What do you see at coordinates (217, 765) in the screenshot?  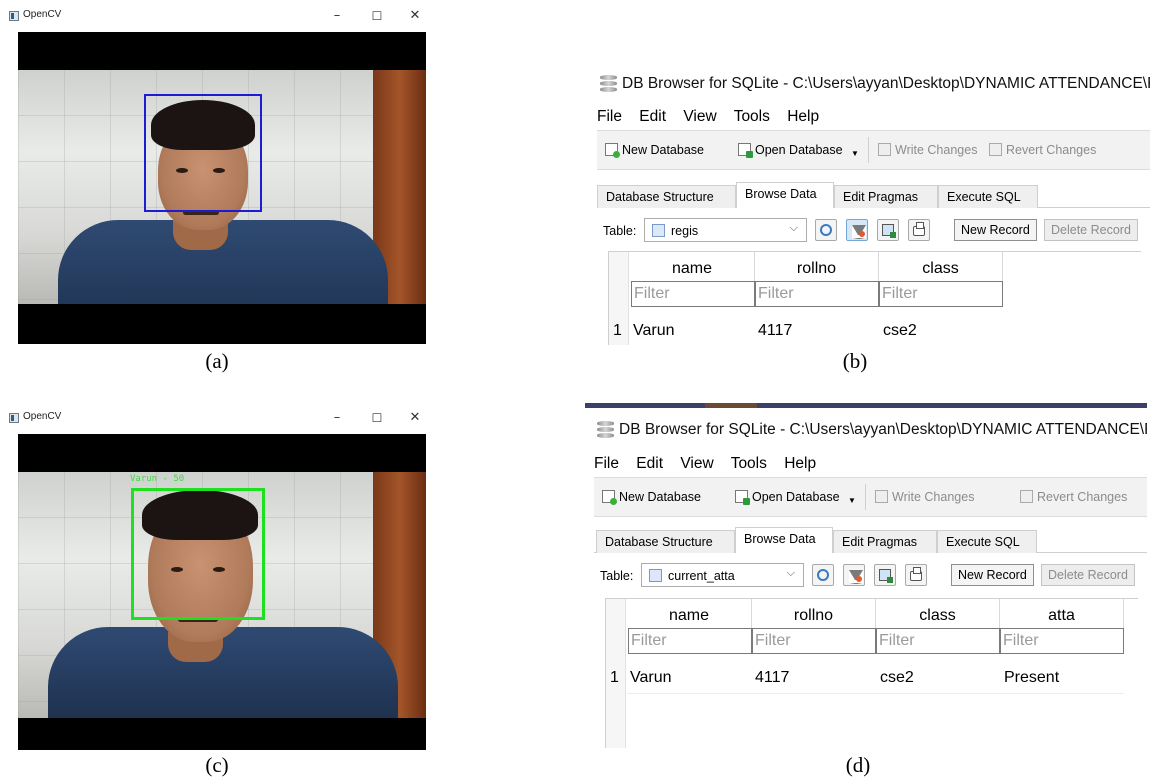 I see `caption-c: (c)` at bounding box center [217, 765].